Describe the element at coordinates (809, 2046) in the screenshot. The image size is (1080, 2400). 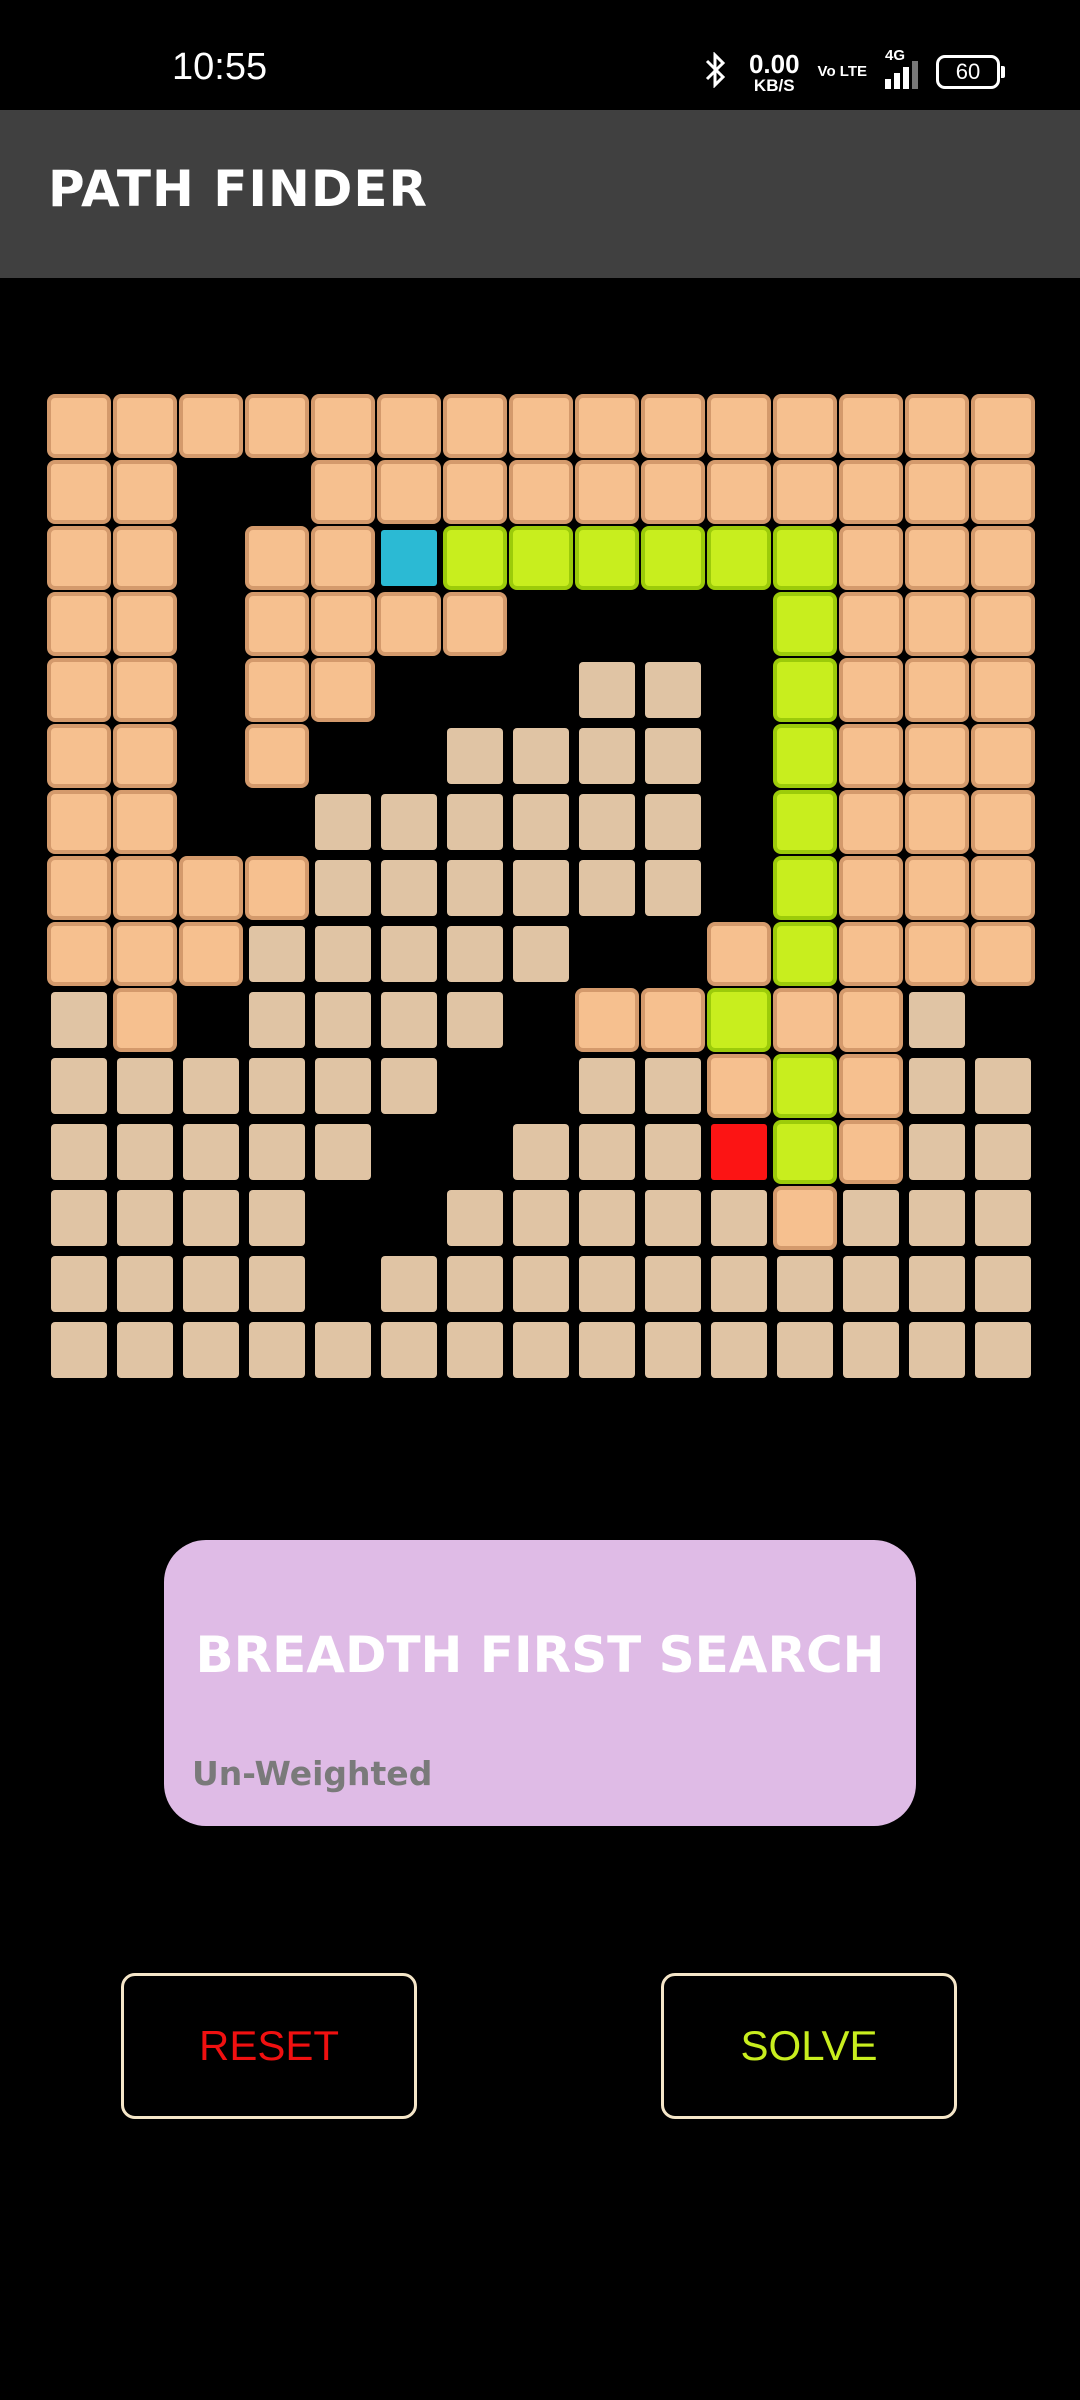
I see `solve-button: SOLVE` at that location.